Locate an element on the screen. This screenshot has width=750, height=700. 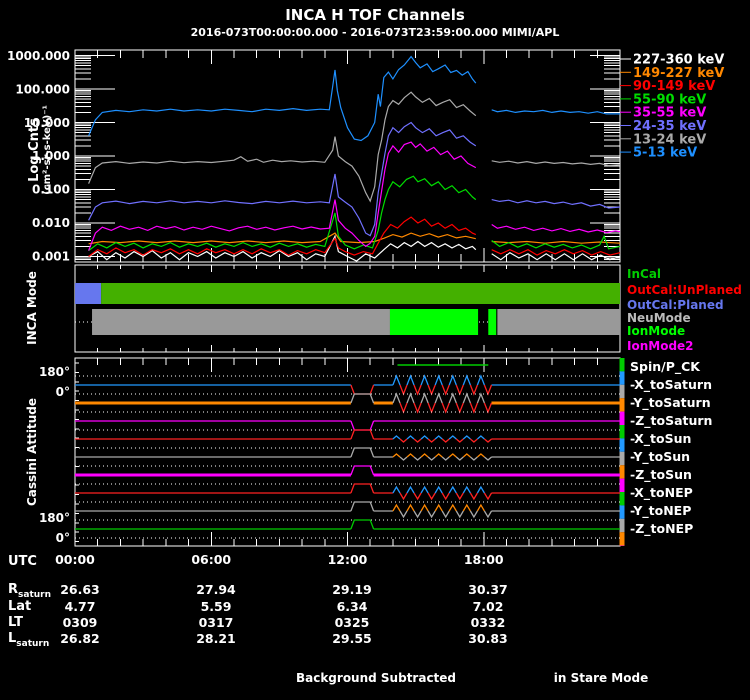
attitude-legend-label: -X_toSaturn is located at coordinates (671, 385).